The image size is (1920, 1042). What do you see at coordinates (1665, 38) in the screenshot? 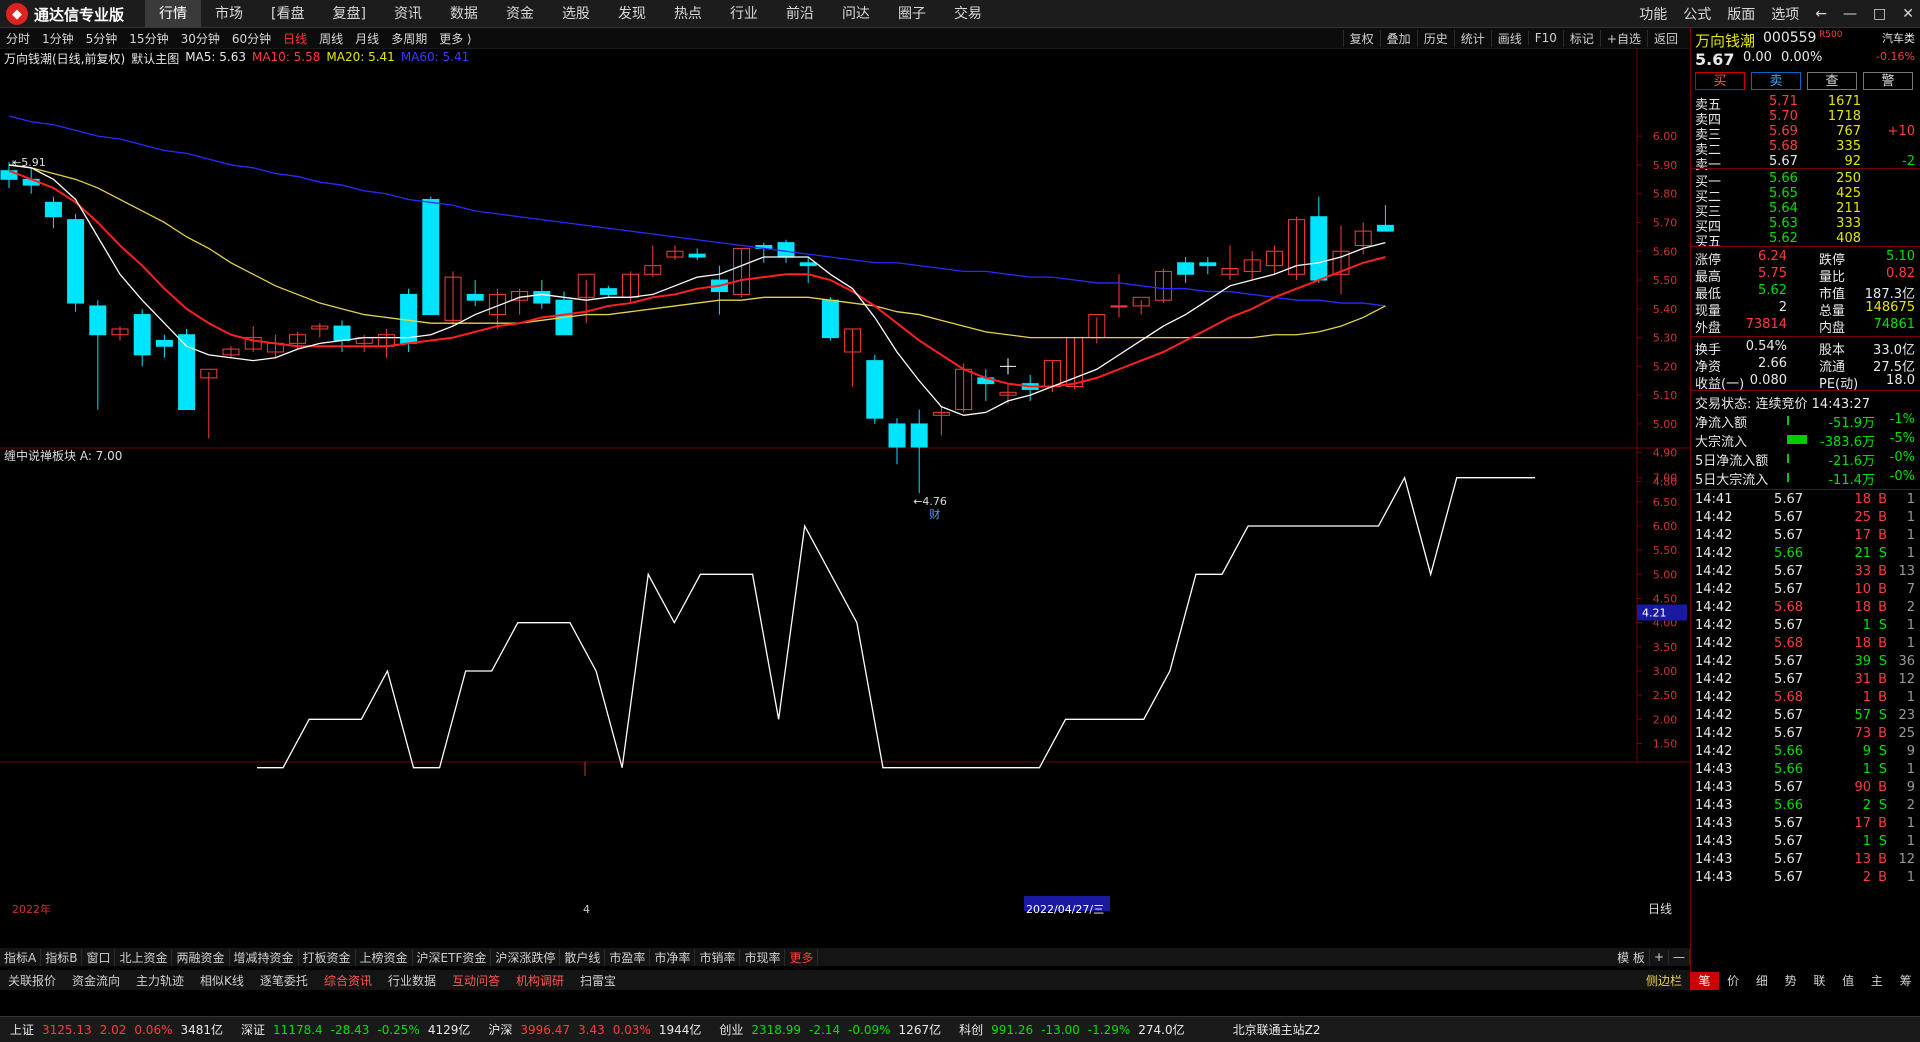
I see `chart-tool-8: 返回` at bounding box center [1665, 38].